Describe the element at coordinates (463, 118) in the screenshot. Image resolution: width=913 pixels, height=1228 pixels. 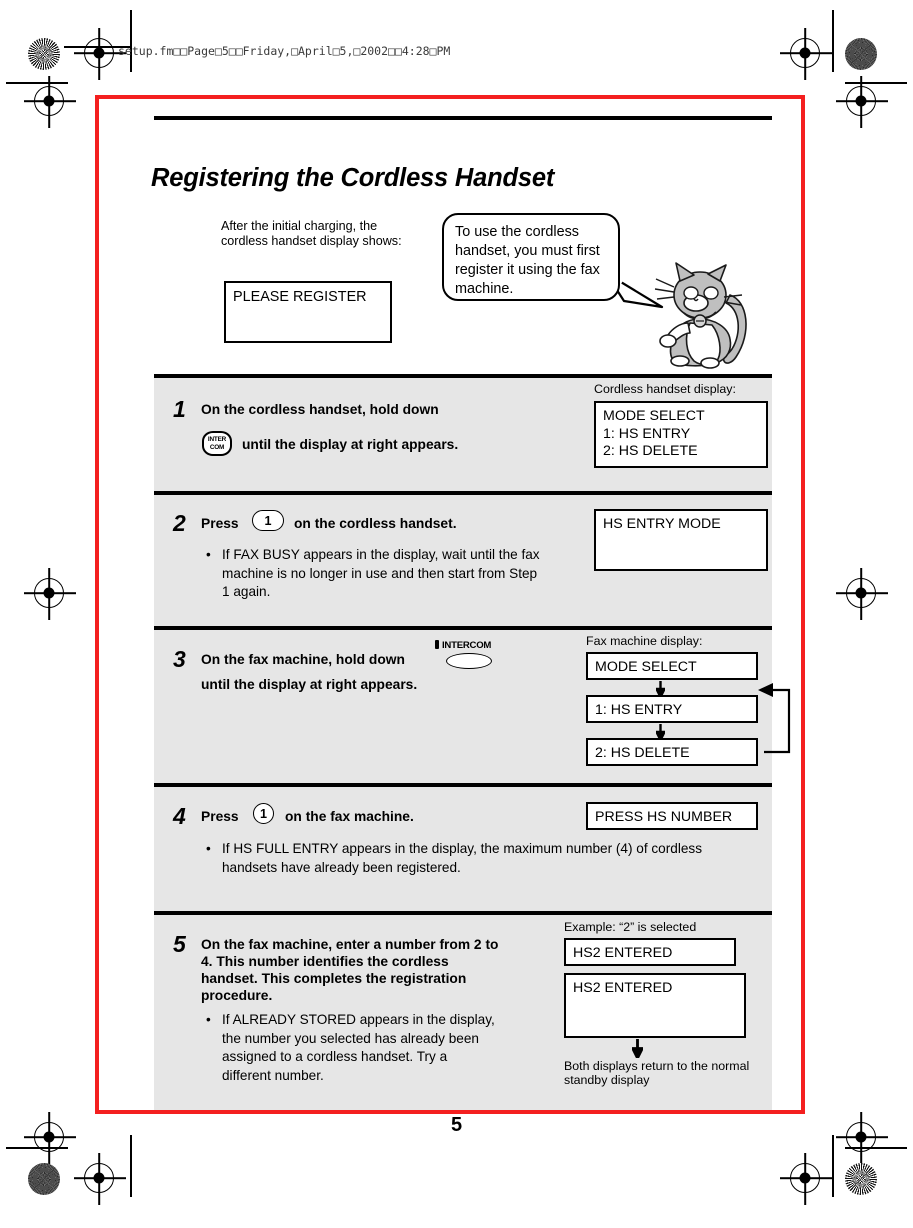
I see `title-rule` at that location.